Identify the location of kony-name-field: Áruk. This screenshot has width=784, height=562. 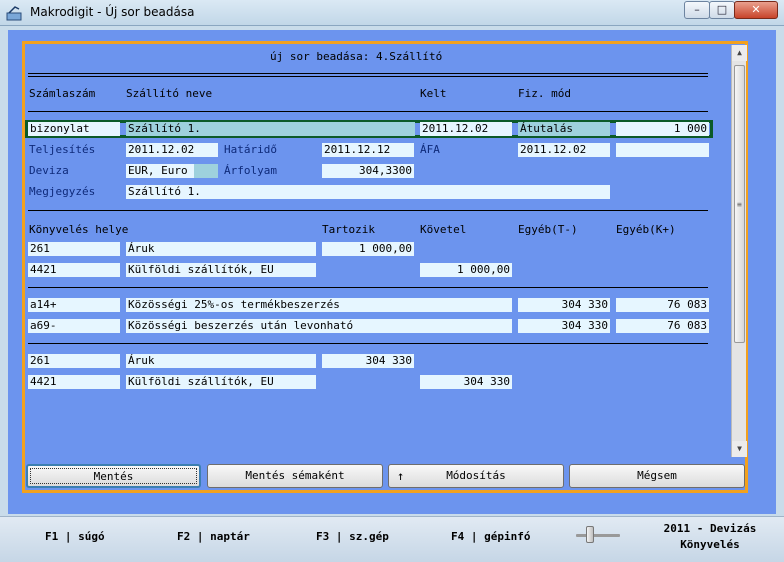
(221, 249).